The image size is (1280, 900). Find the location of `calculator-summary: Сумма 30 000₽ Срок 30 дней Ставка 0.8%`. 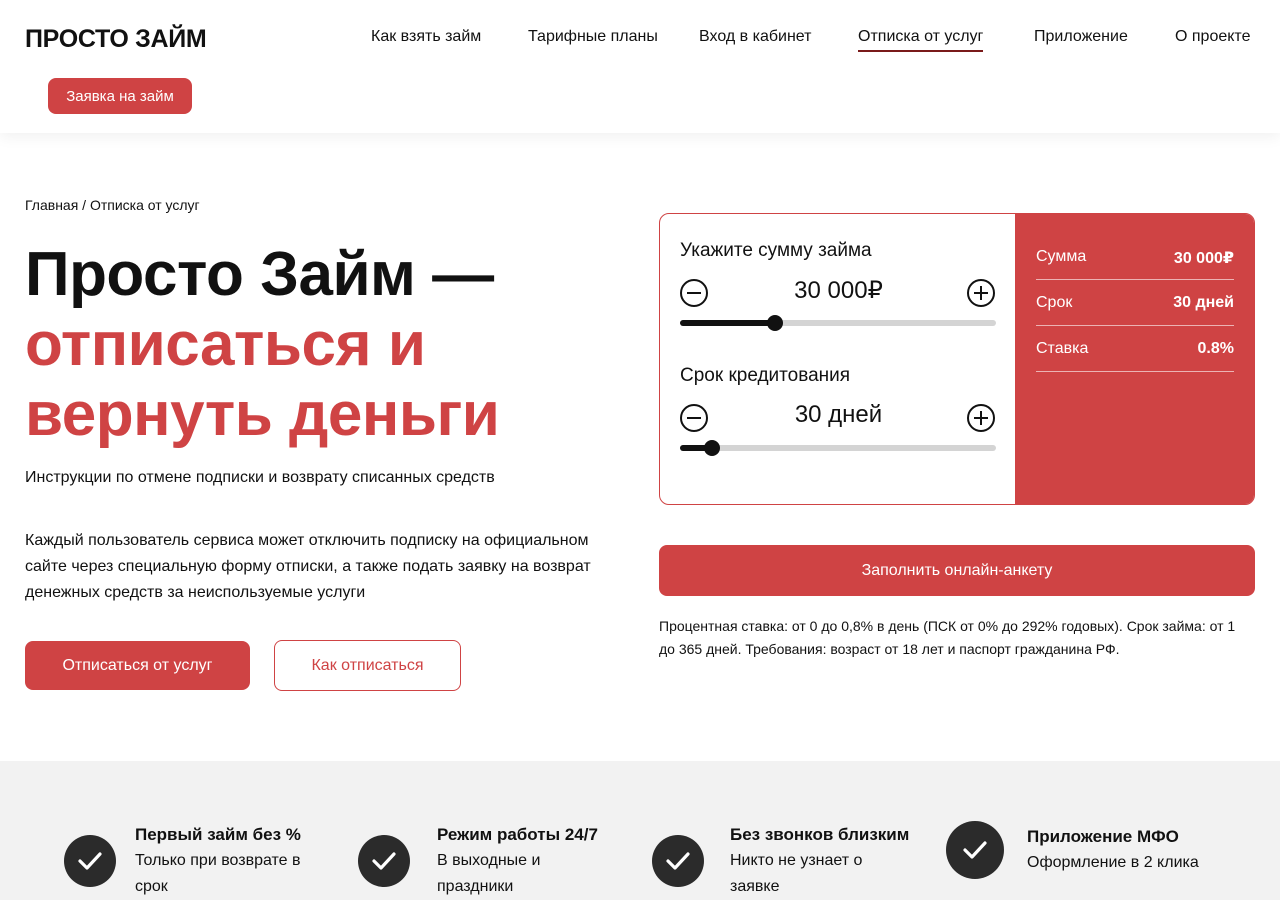

calculator-summary: Сумма 30 000₽ Срок 30 дней Ставка 0.8% is located at coordinates (1134, 359).